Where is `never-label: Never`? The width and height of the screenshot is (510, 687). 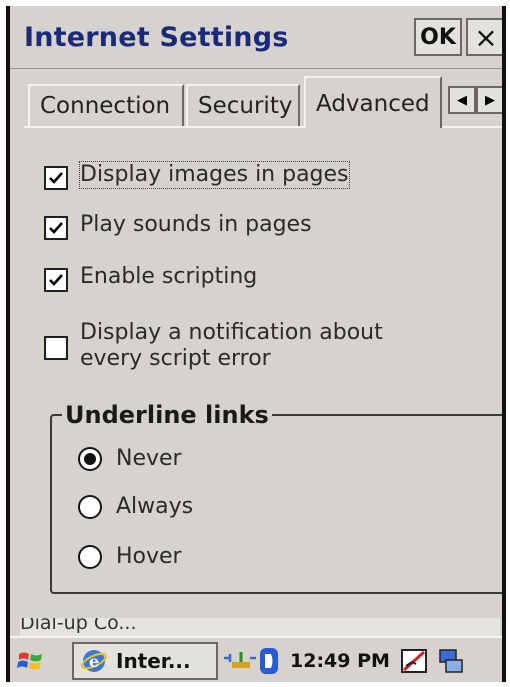
never-label: Never is located at coordinates (149, 458).